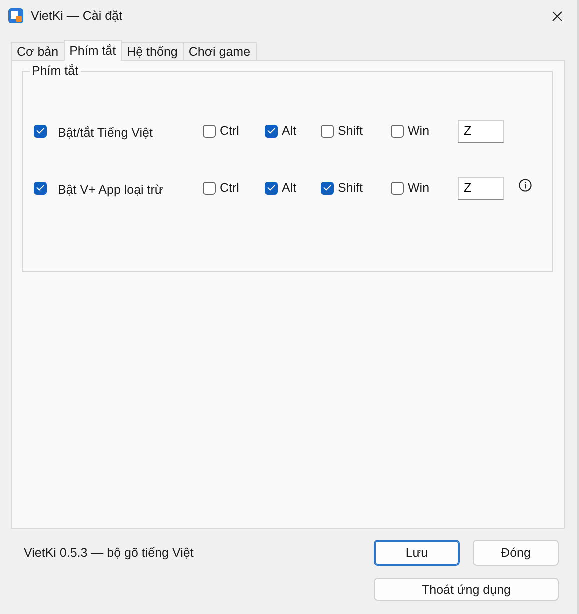 Image resolution: width=579 pixels, height=614 pixels. I want to click on button: Thoát ứng dụng, so click(466, 589).